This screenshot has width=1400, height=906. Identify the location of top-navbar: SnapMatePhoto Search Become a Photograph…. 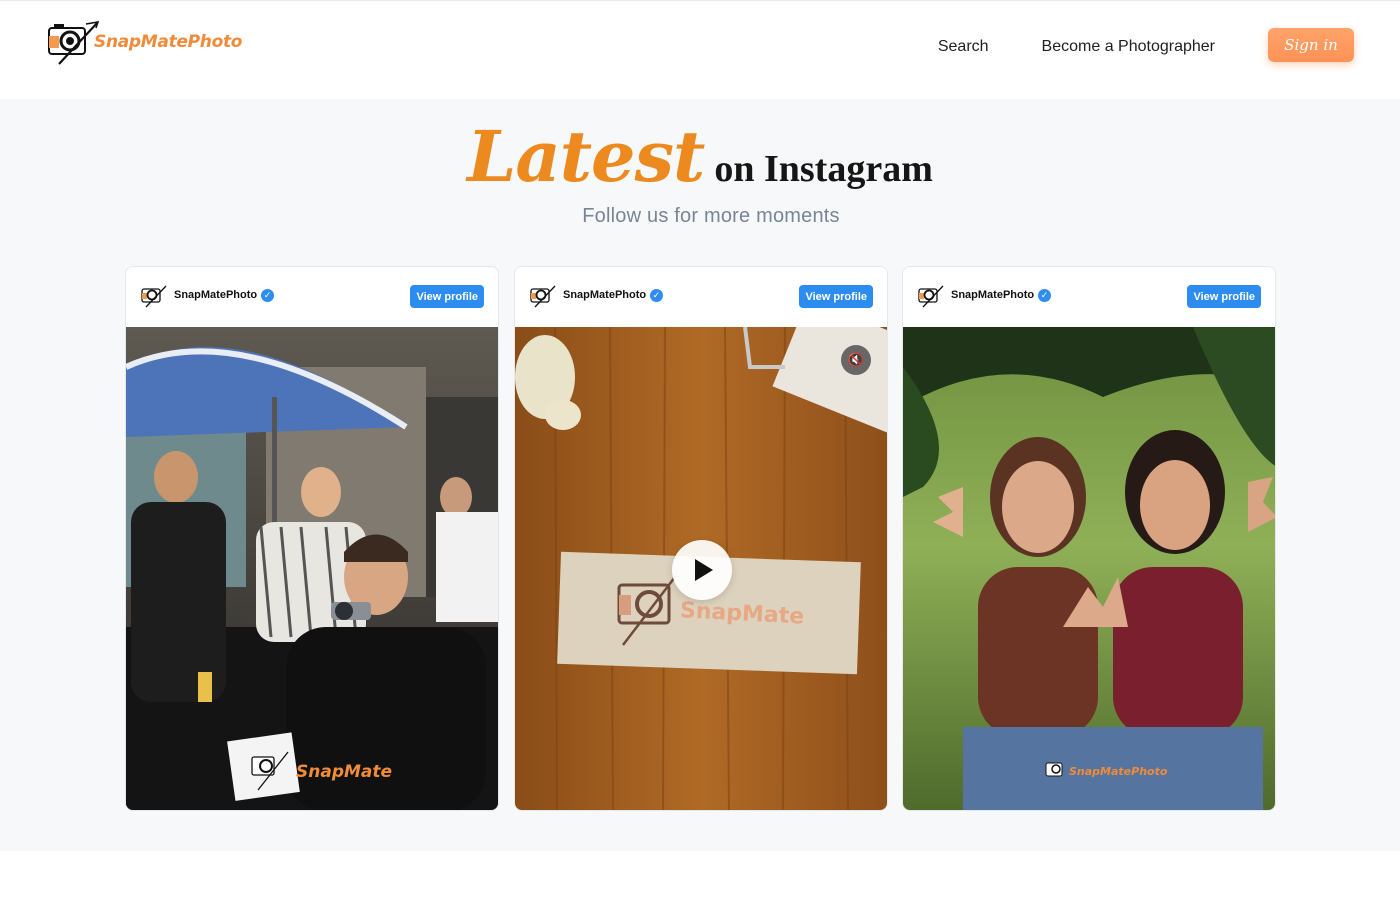
(700, 49).